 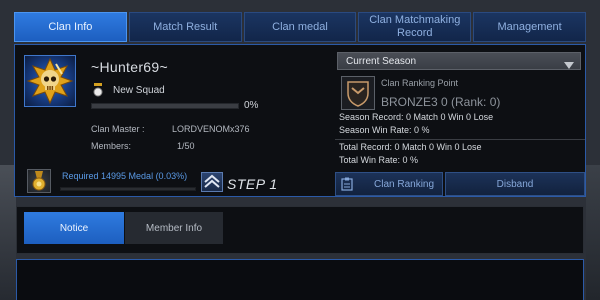 I want to click on clan-master-label: Clan Master :, so click(x=118, y=129).